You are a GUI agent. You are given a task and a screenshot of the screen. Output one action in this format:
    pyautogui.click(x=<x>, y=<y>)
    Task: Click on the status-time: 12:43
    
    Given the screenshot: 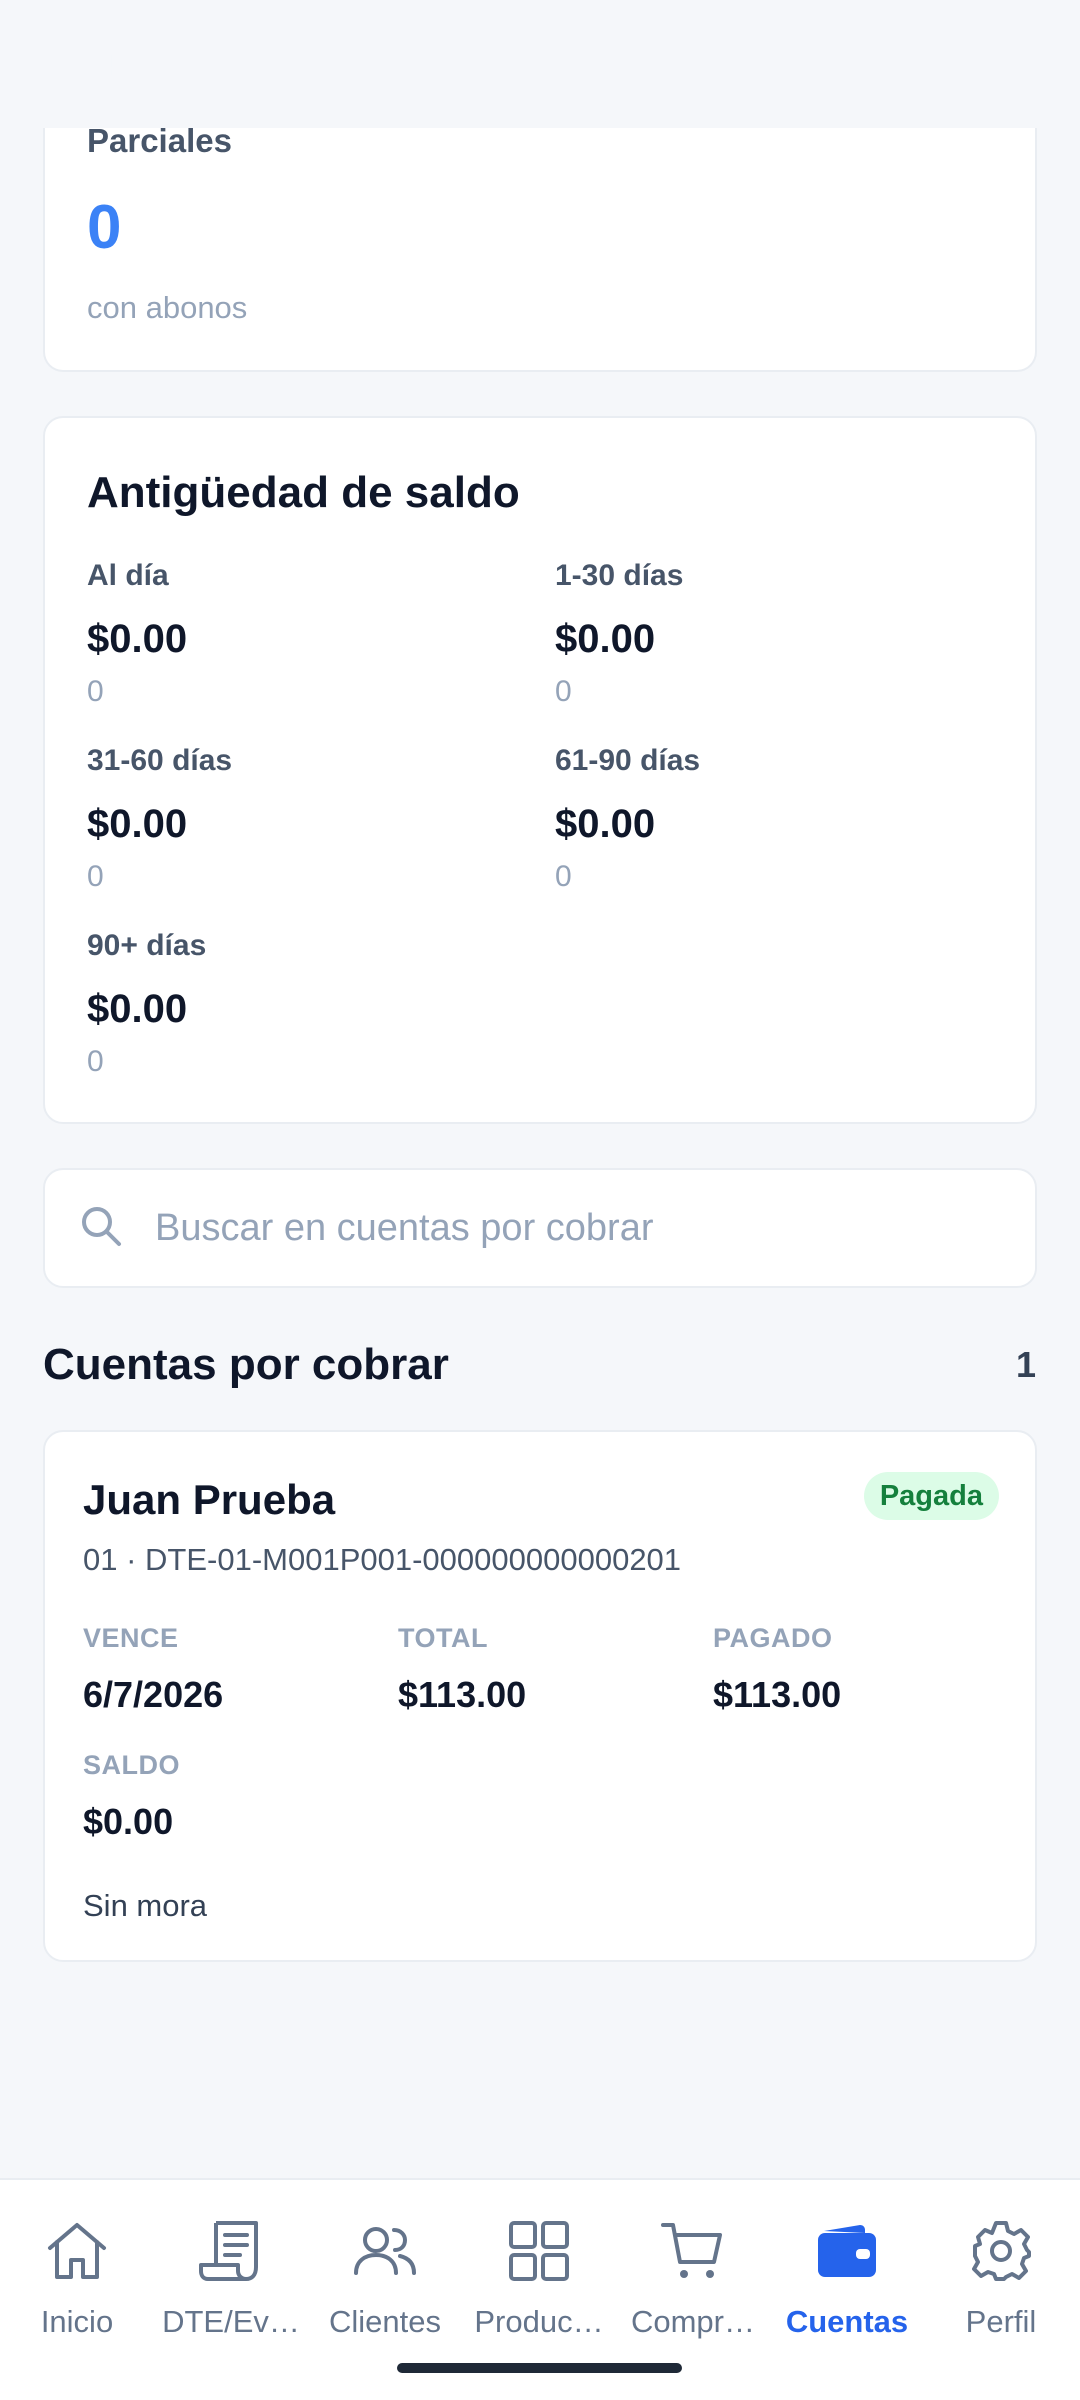 What is the action you would take?
    pyautogui.click(x=95, y=63)
    